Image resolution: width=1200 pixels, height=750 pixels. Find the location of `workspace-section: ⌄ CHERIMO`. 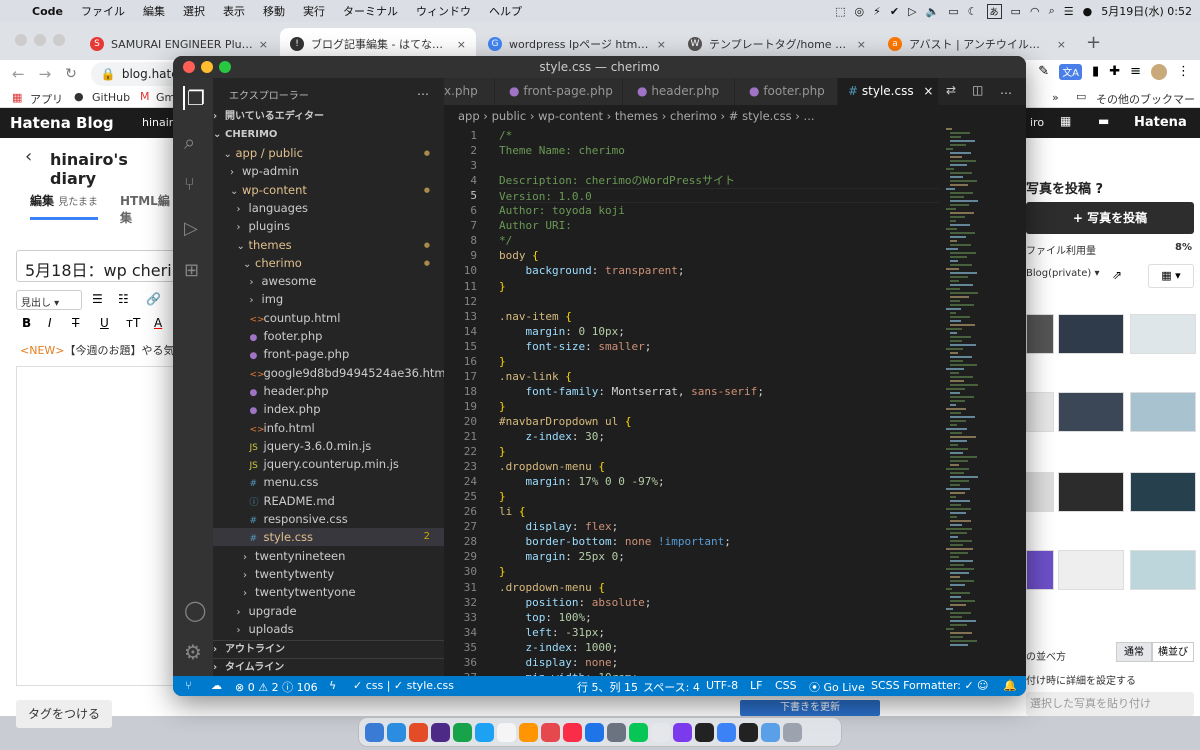

workspace-section: ⌄ CHERIMO is located at coordinates (328, 135).